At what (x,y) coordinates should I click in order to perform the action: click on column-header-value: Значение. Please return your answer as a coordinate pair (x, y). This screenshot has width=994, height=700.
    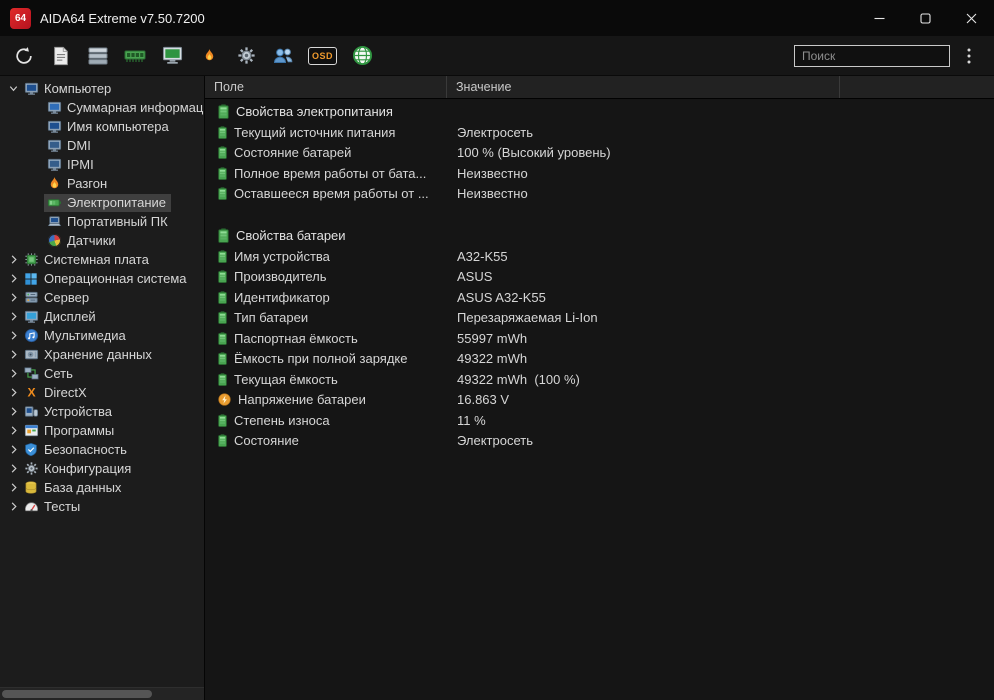
    Looking at the image, I should click on (643, 87).